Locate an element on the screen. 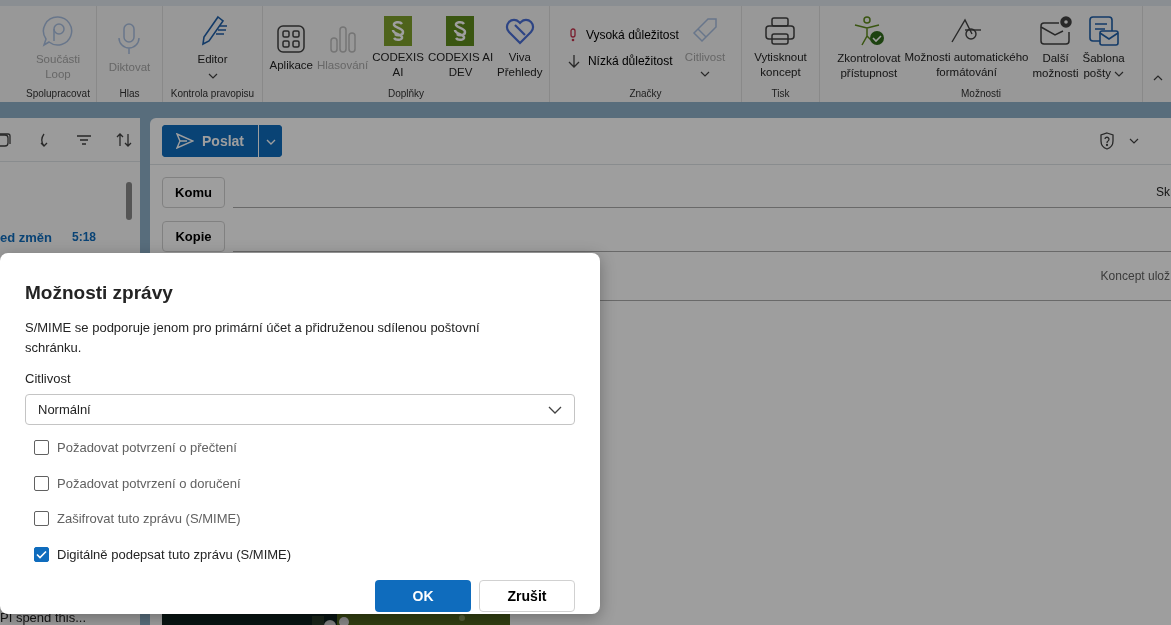  send-options-button is located at coordinates (270, 141).